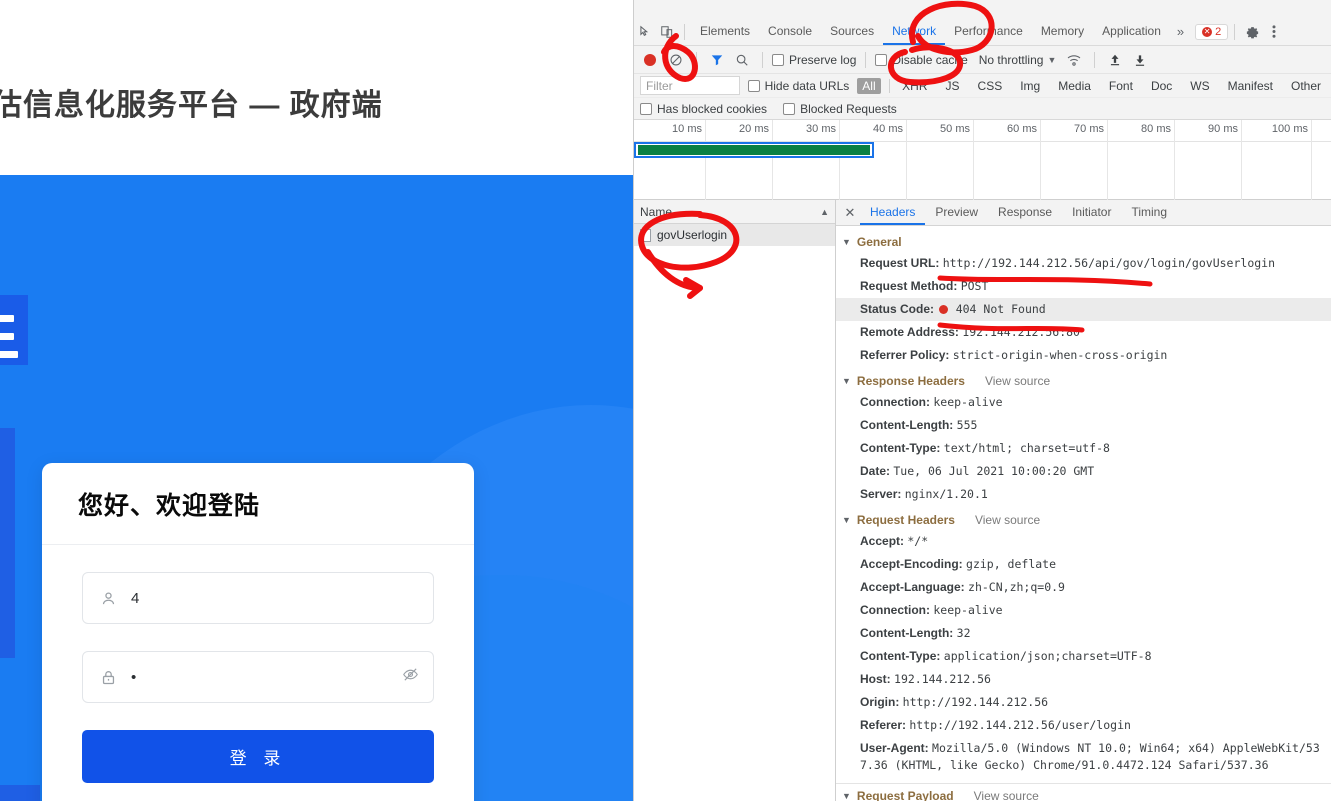 Image resolution: width=1331 pixels, height=801 pixels. Describe the element at coordinates (1083, 520) in the screenshot. I see `section-request-headers: ▼ Request Headers View source` at that location.